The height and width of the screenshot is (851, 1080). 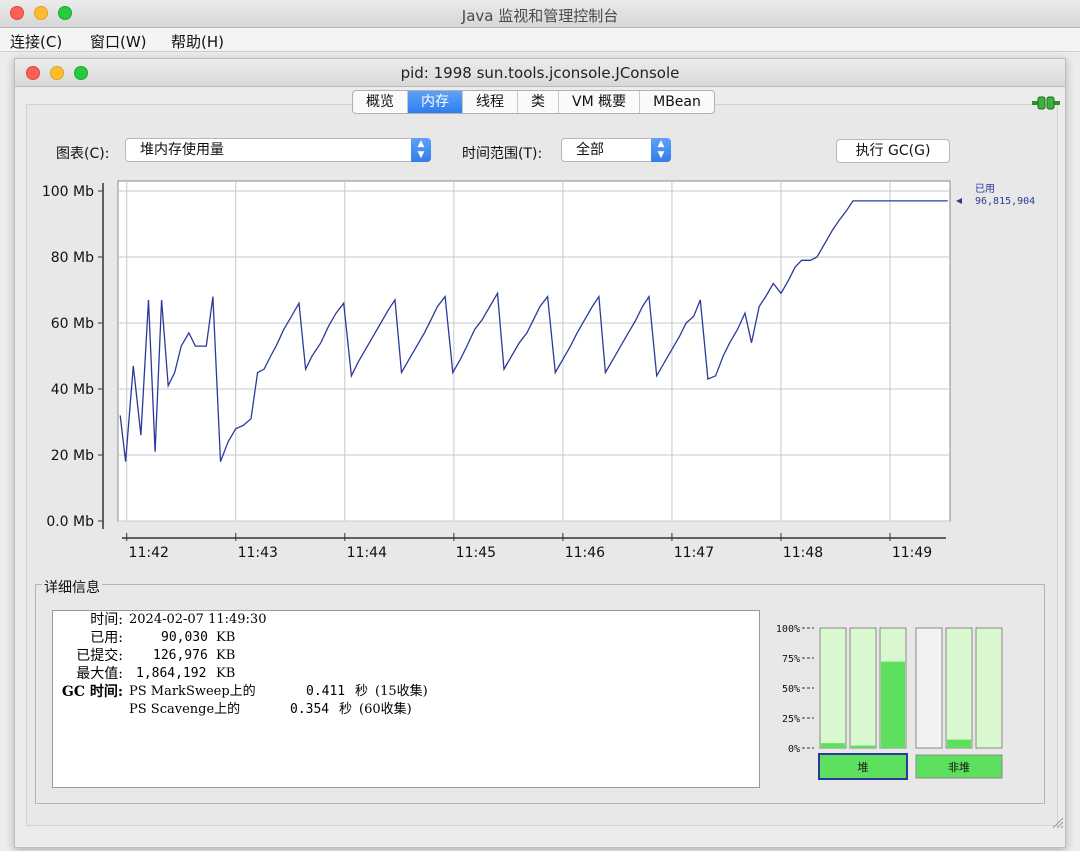 I want to click on tab-classes: 类, so click(x=538, y=102).